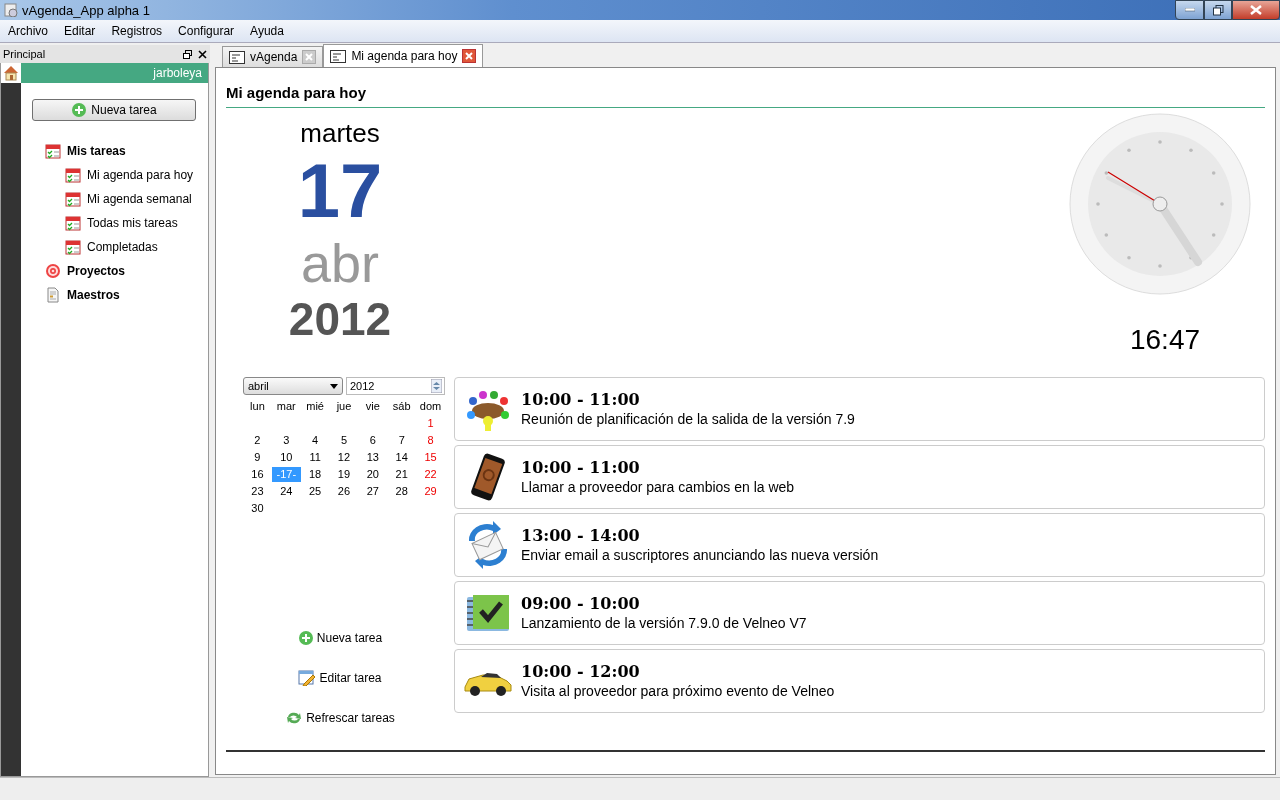  I want to click on calendar-day: 25, so click(315, 491).